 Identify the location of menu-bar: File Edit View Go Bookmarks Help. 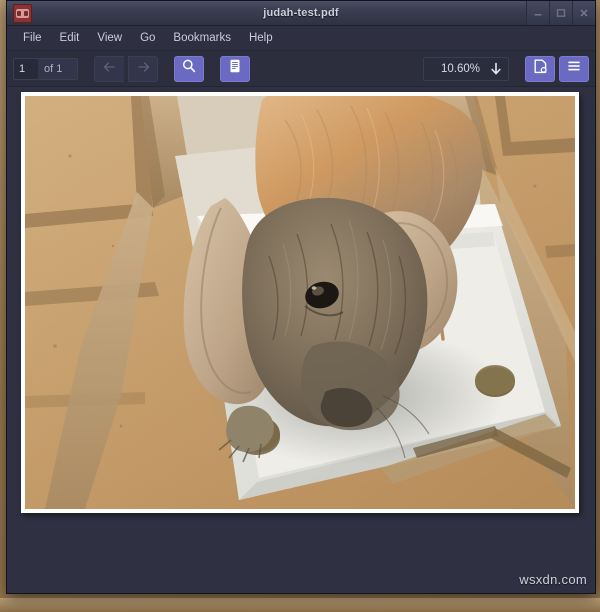
(301, 38).